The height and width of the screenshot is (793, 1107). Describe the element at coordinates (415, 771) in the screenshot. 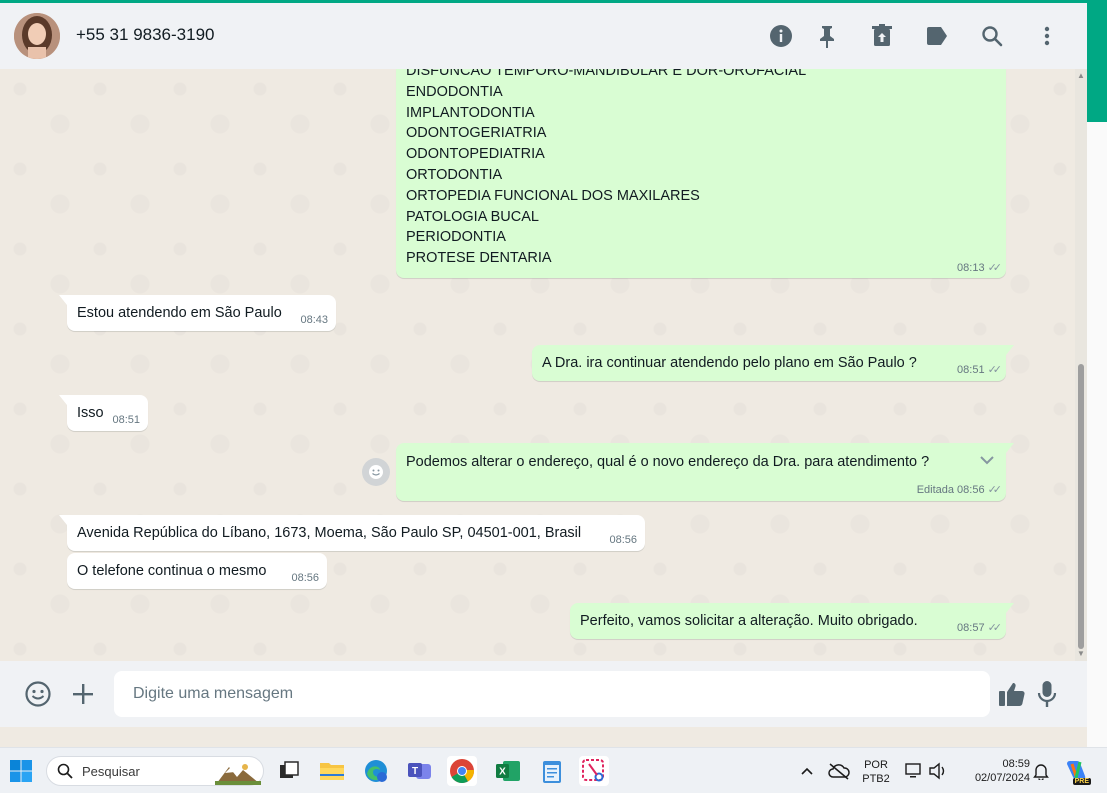

I see `svg-text: T` at that location.